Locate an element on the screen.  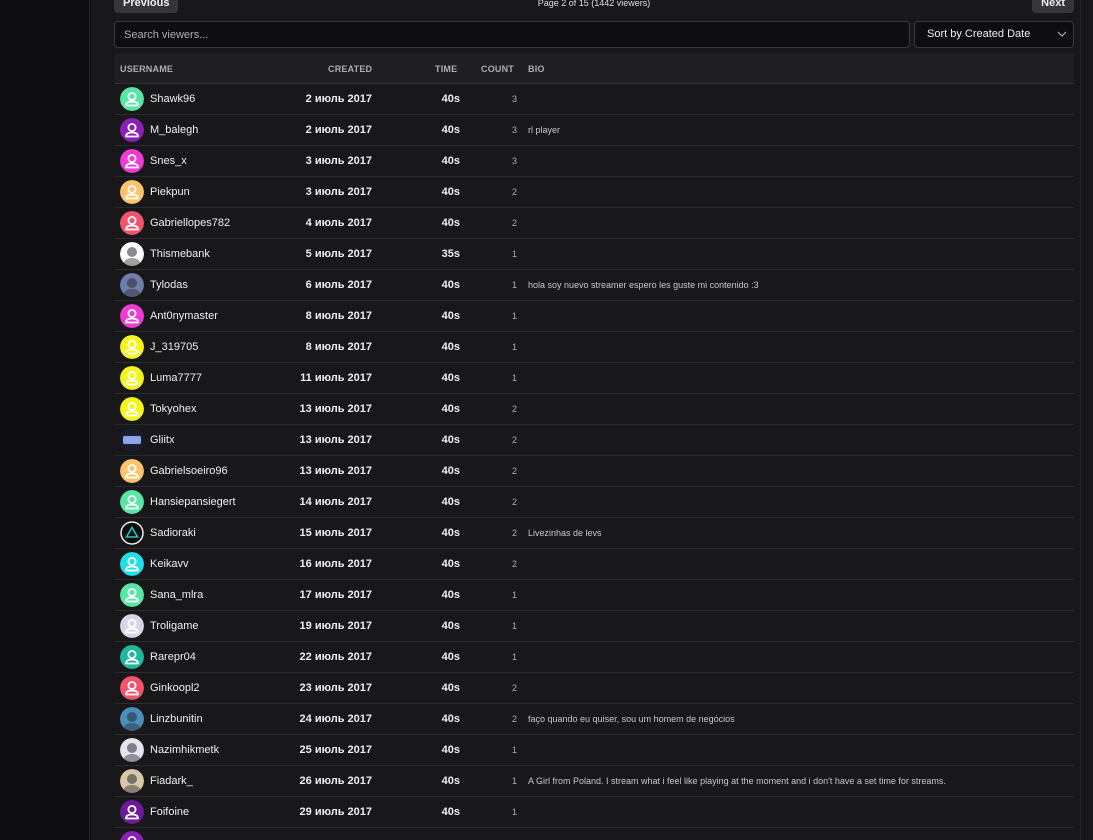
column-header-time: TIME is located at coordinates (446, 69).